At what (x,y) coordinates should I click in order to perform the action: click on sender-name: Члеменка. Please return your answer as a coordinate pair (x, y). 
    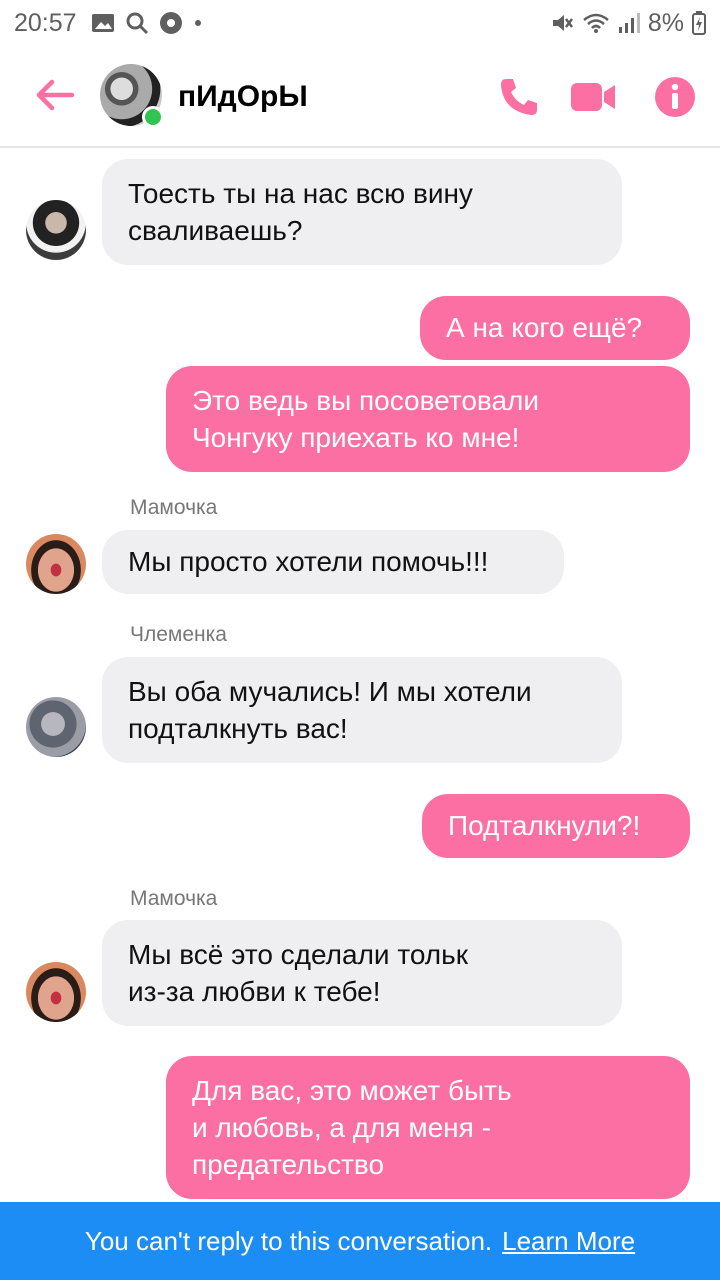
    Looking at the image, I should click on (178, 634).